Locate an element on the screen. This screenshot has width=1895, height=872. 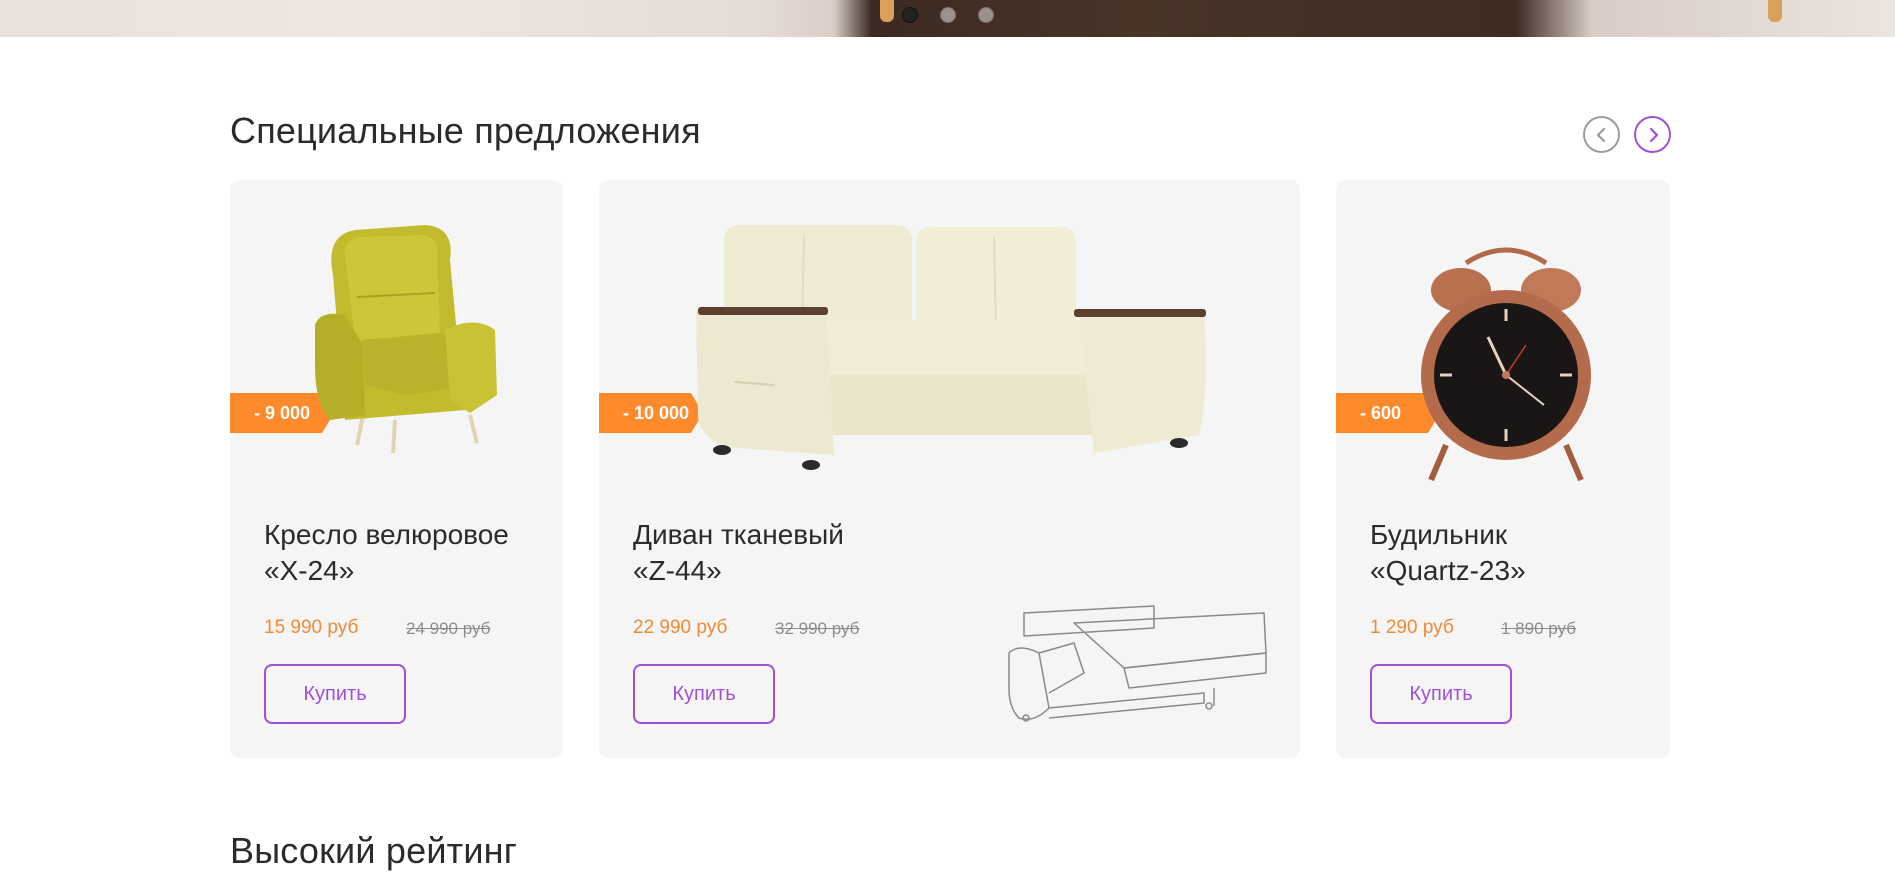
product-old-price: 24 990 руб is located at coordinates (448, 628).